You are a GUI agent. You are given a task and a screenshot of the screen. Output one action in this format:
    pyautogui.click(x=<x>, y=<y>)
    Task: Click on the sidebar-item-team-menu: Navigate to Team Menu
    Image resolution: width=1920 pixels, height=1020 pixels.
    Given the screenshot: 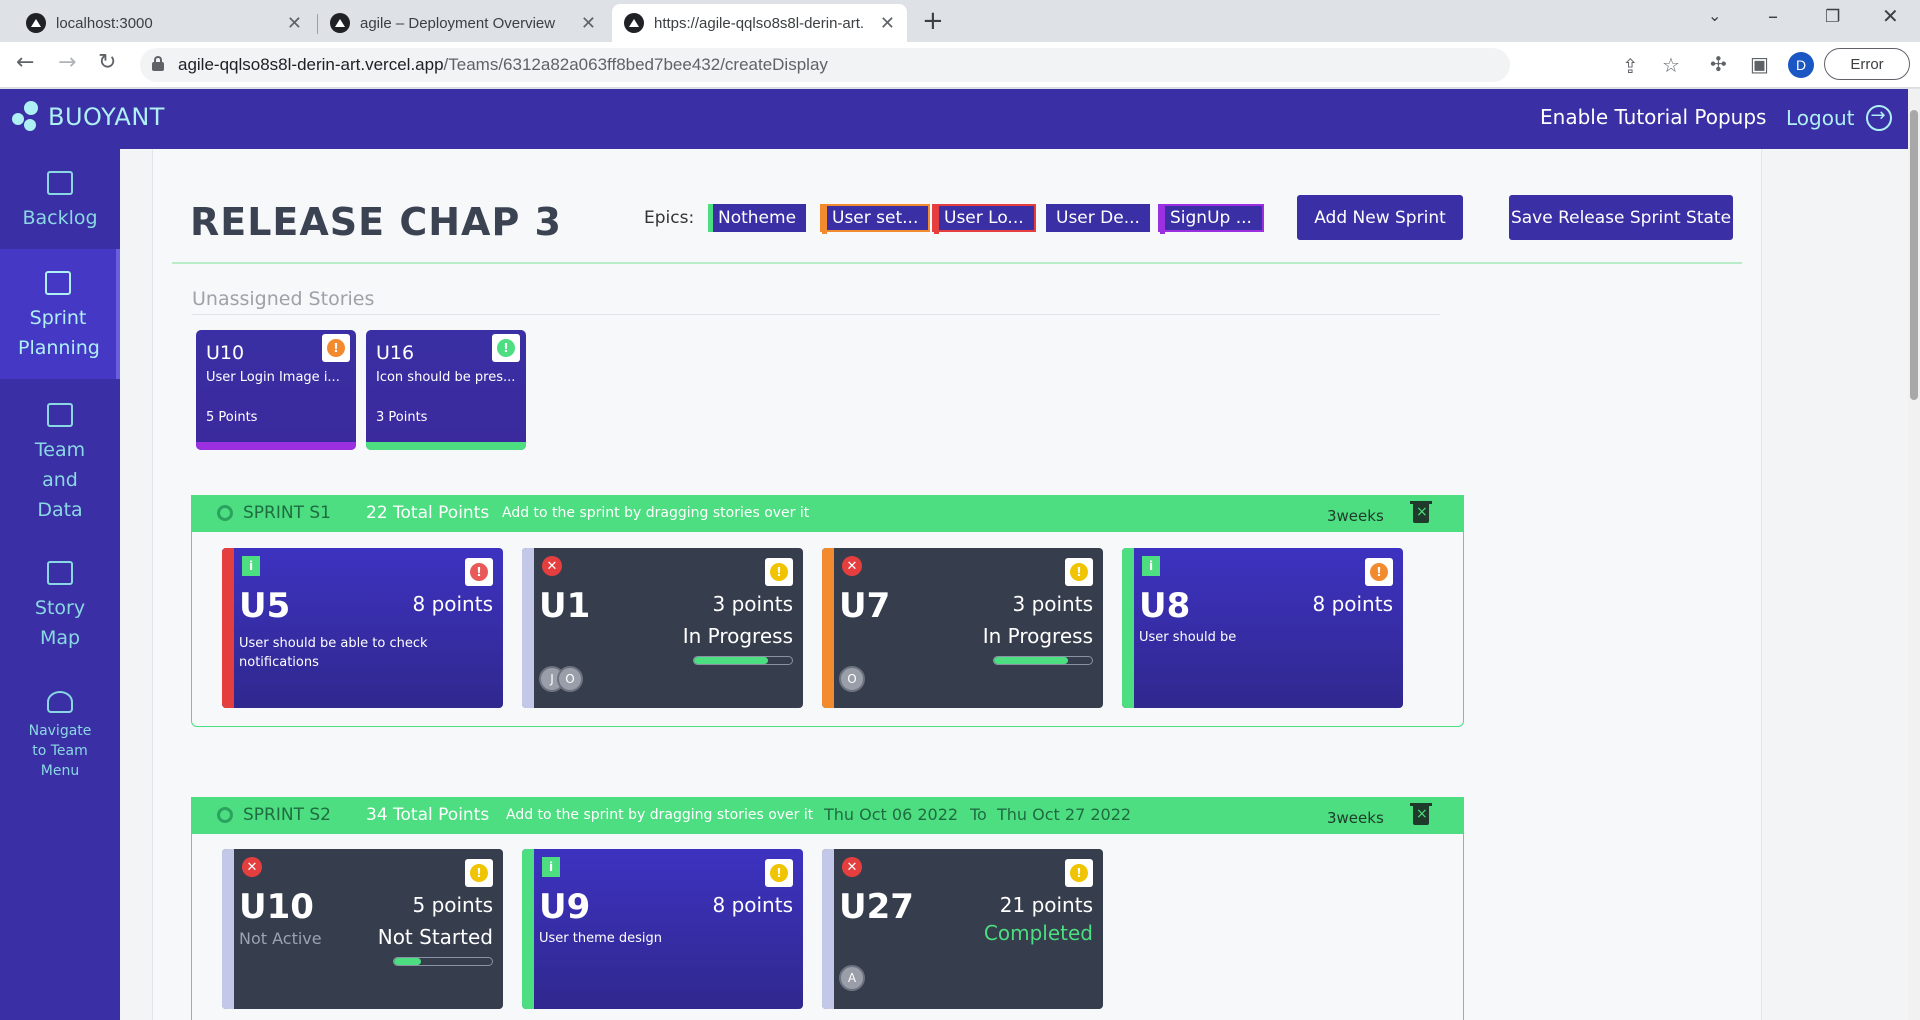 What is the action you would take?
    pyautogui.click(x=60, y=736)
    